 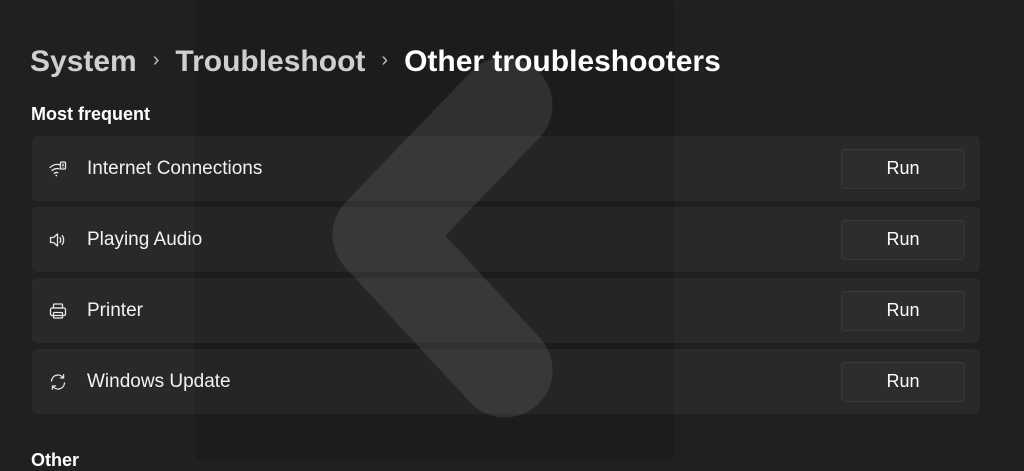 What do you see at coordinates (55, 460) in the screenshot?
I see `section-title-other: Other` at bounding box center [55, 460].